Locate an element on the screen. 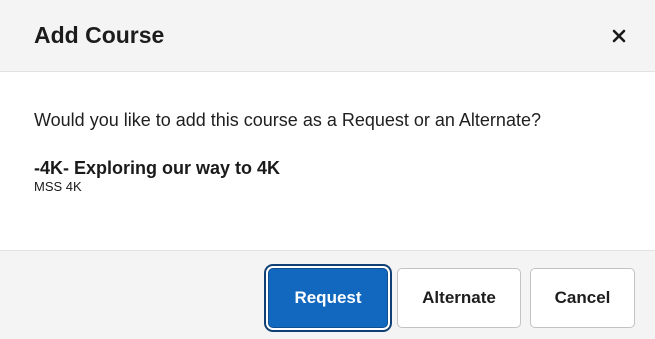 The image size is (655, 339). alternate-button: Alternate is located at coordinates (459, 298).